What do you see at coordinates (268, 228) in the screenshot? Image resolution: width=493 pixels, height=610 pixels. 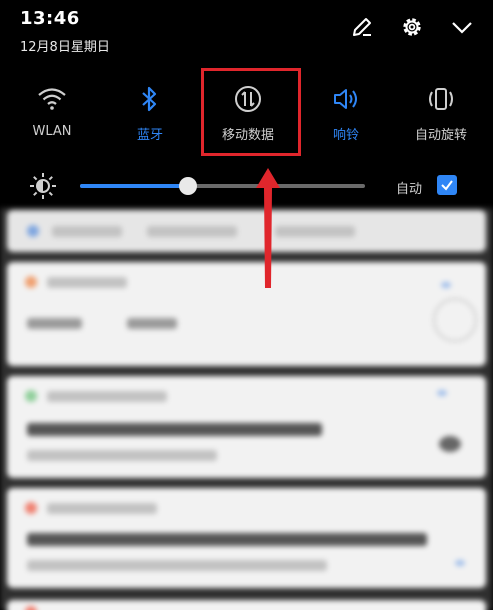 I see `red-arrow-annotation` at bounding box center [268, 228].